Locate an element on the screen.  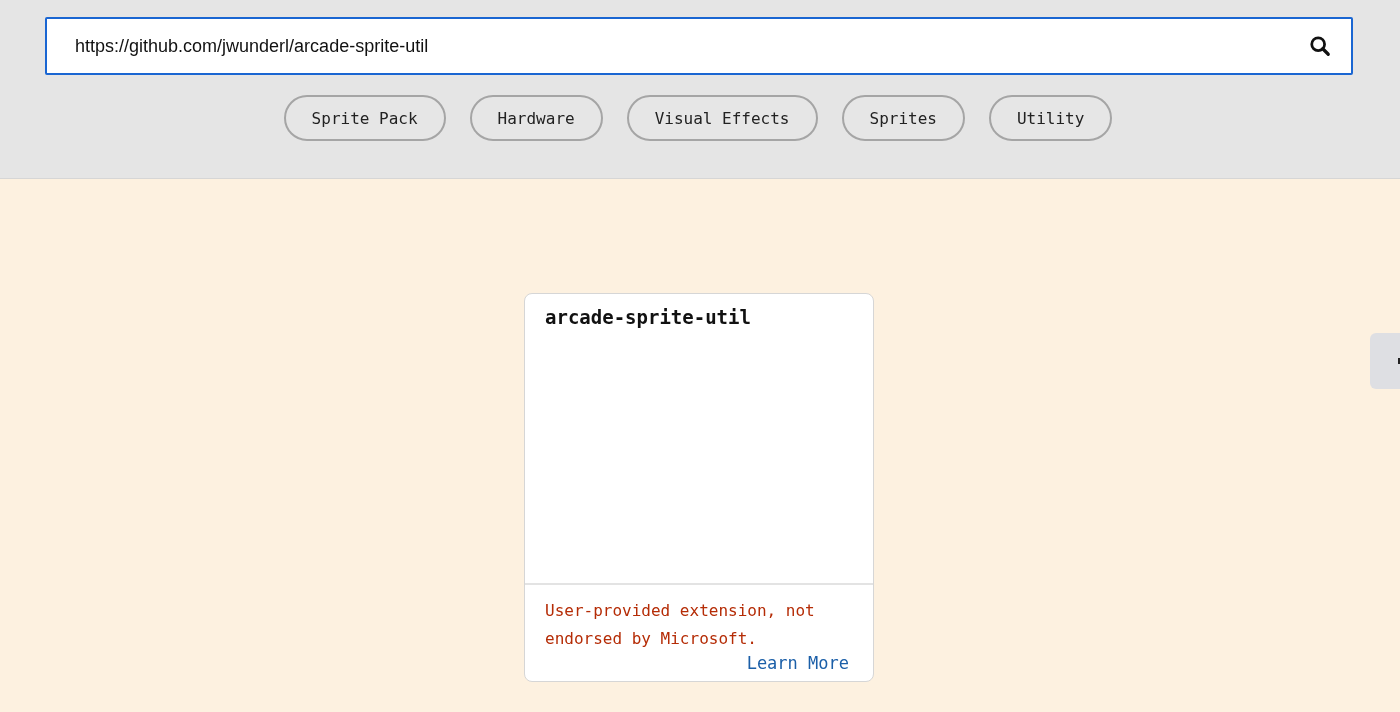
search-icon is located at coordinates (1320, 46).